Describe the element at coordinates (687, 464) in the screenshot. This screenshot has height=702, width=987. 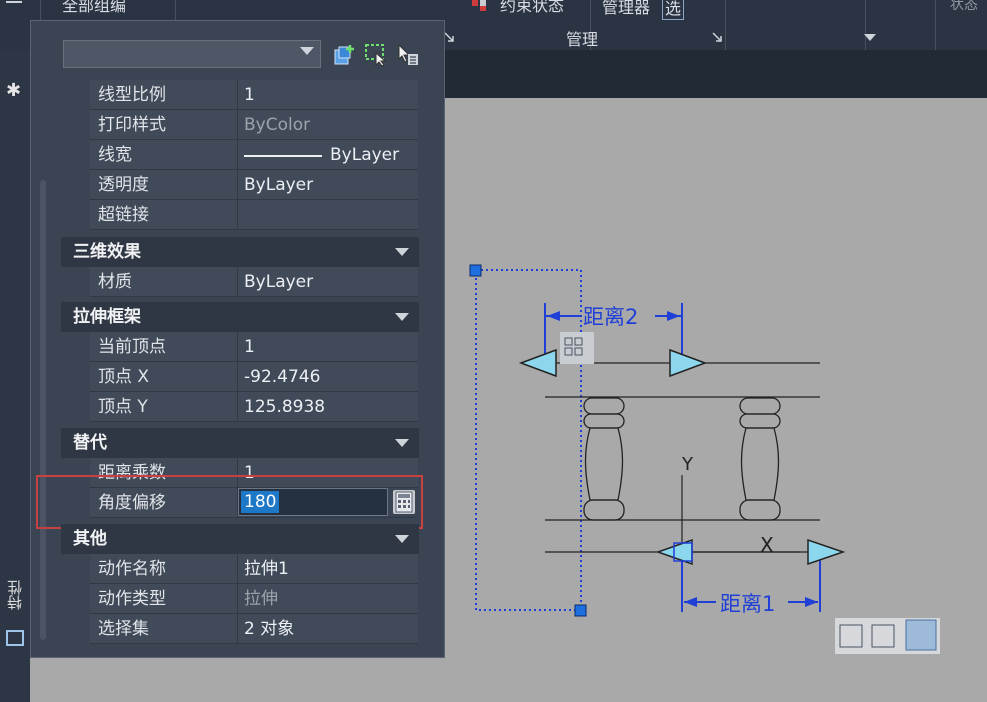
I see `ucs-y-label: Y` at that location.